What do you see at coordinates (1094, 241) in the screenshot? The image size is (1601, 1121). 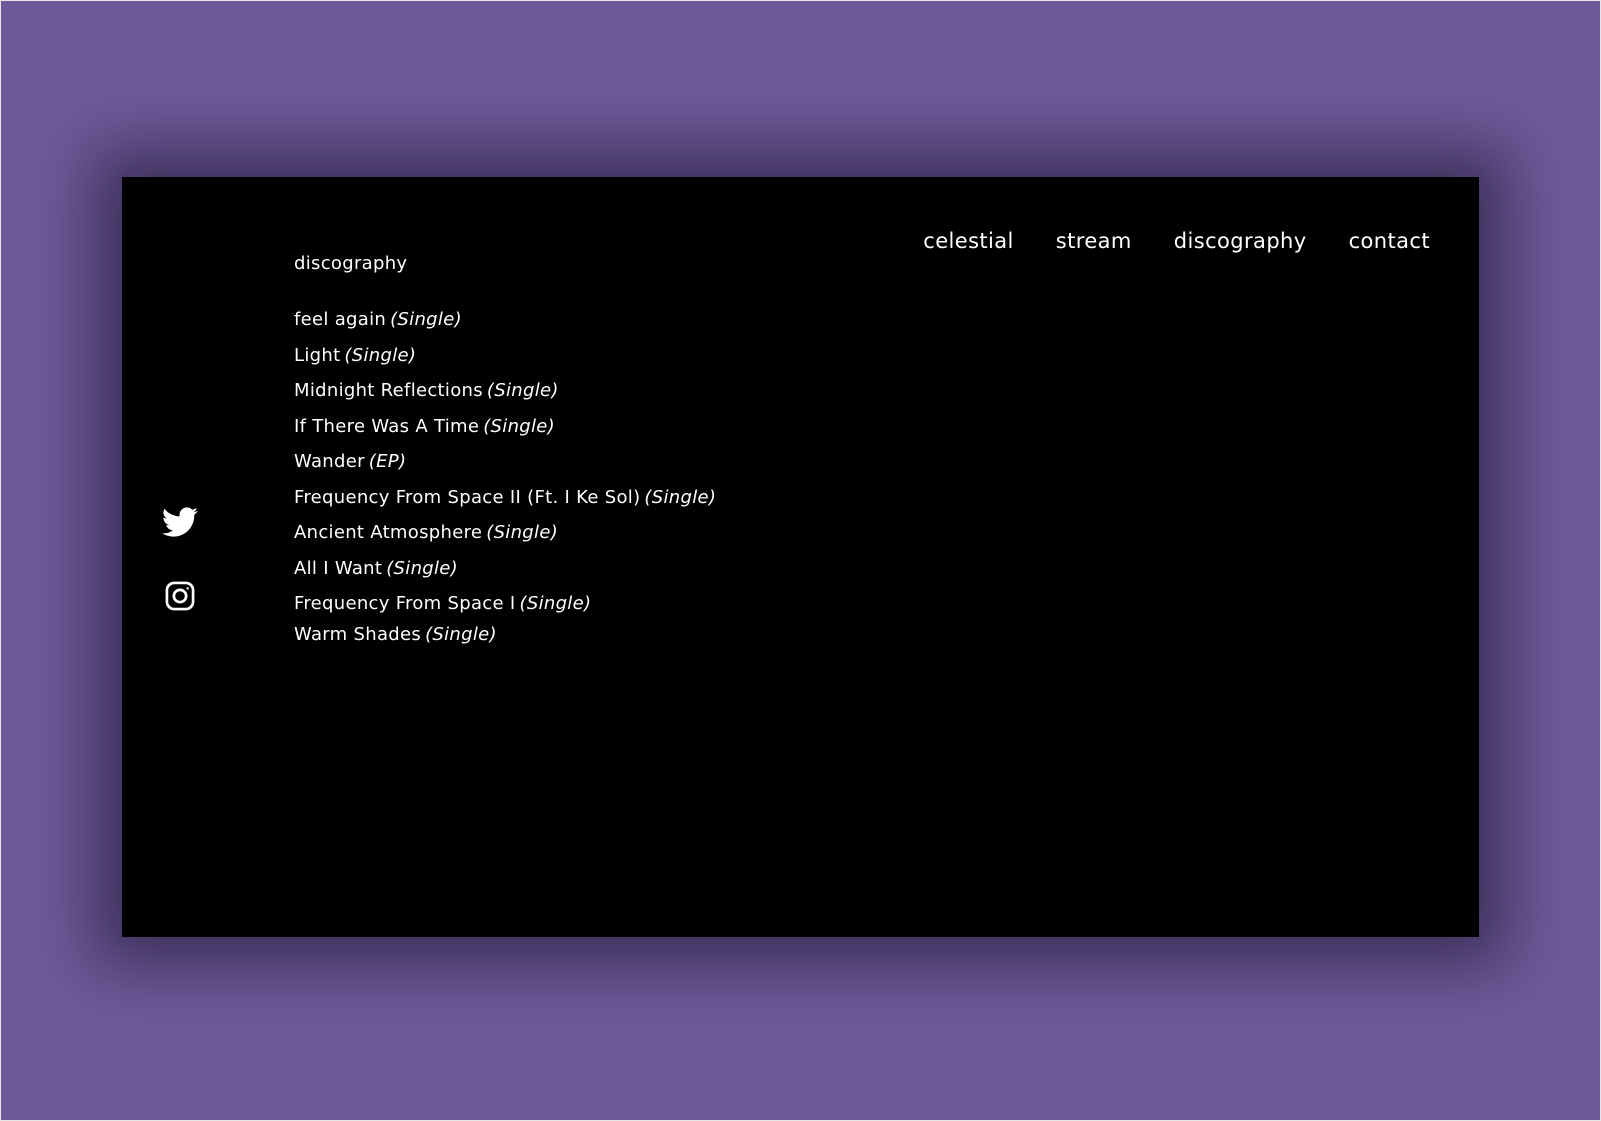 I see `nav-stream: stream` at bounding box center [1094, 241].